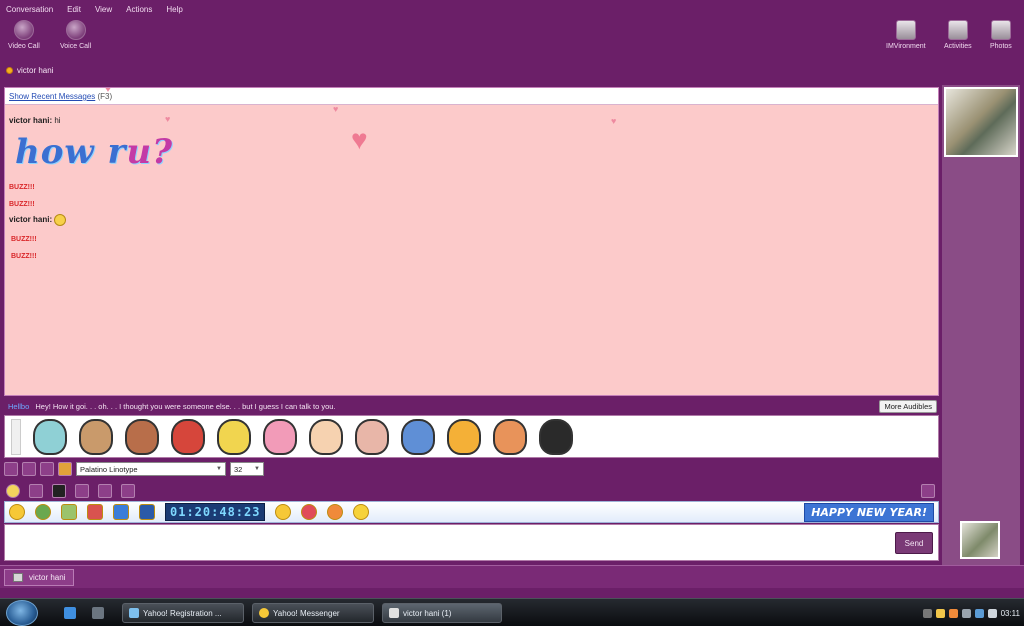 The image size is (1024, 626). What do you see at coordinates (103, 11) in the screenshot?
I see `menu-view: View` at bounding box center [103, 11].